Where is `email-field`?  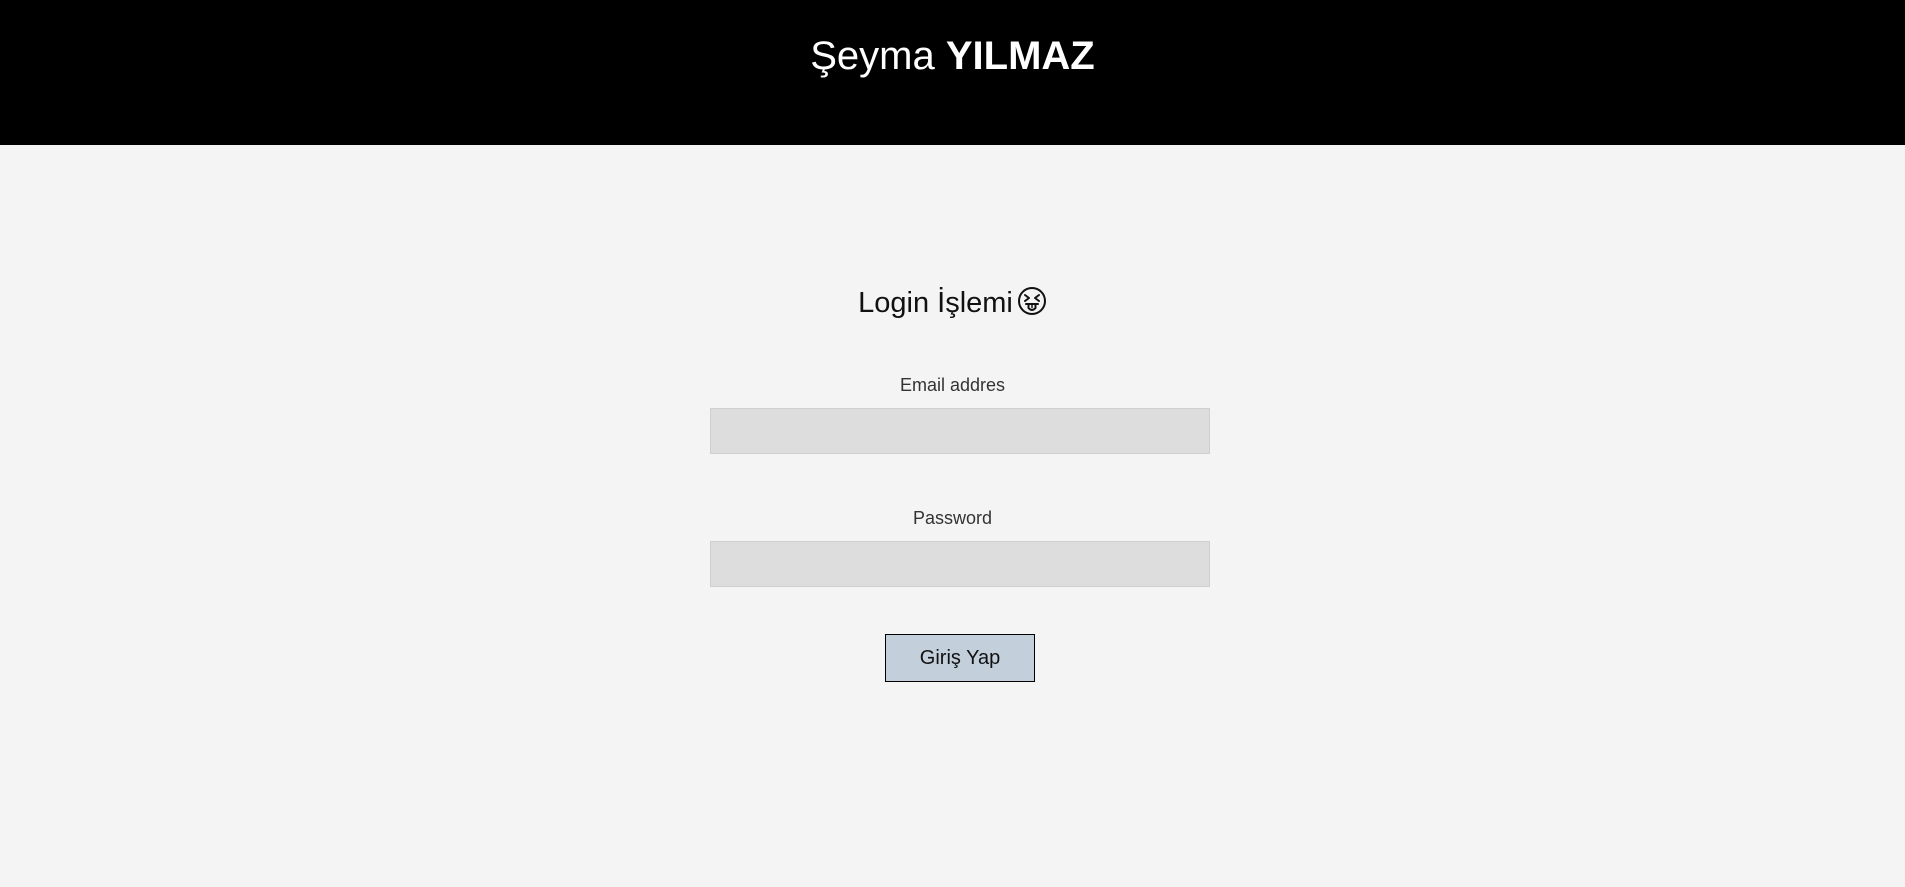
email-field is located at coordinates (960, 431).